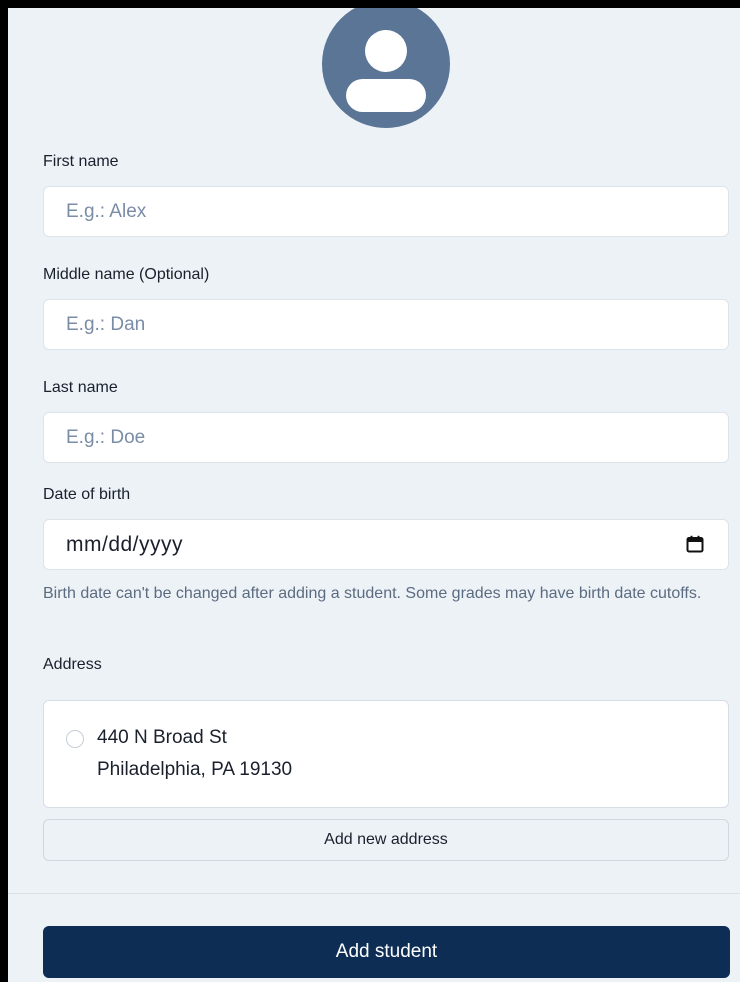  I want to click on first-name-field, so click(386, 211).